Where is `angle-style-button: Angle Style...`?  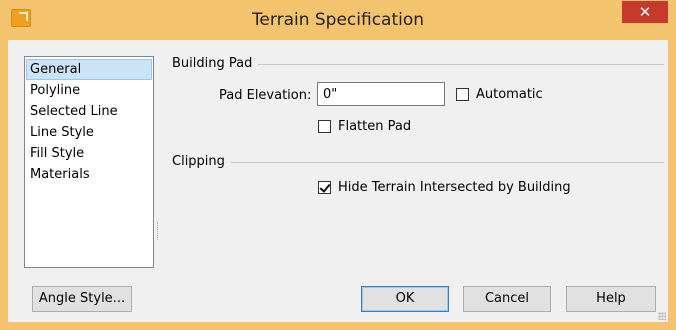
angle-style-button: Angle Style... is located at coordinates (82, 299).